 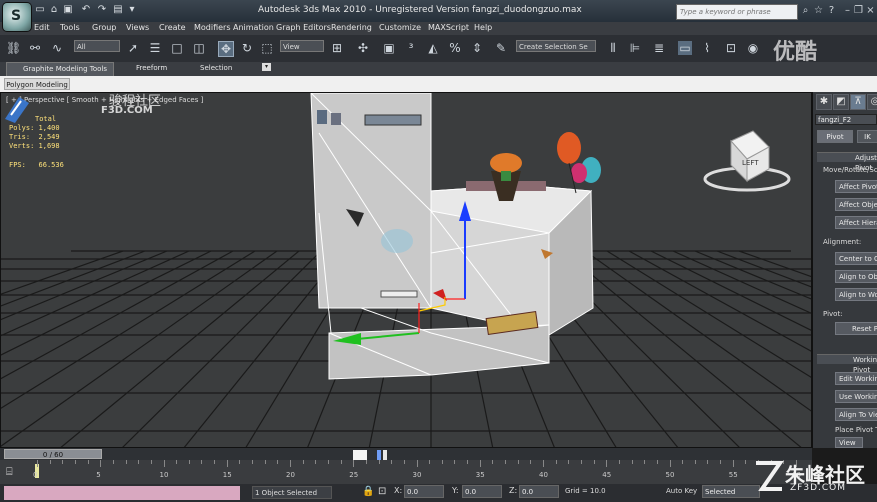 What do you see at coordinates (856, 396) in the screenshot?
I see `use-working-pivot-button: Use Working Pivot` at bounding box center [856, 396].